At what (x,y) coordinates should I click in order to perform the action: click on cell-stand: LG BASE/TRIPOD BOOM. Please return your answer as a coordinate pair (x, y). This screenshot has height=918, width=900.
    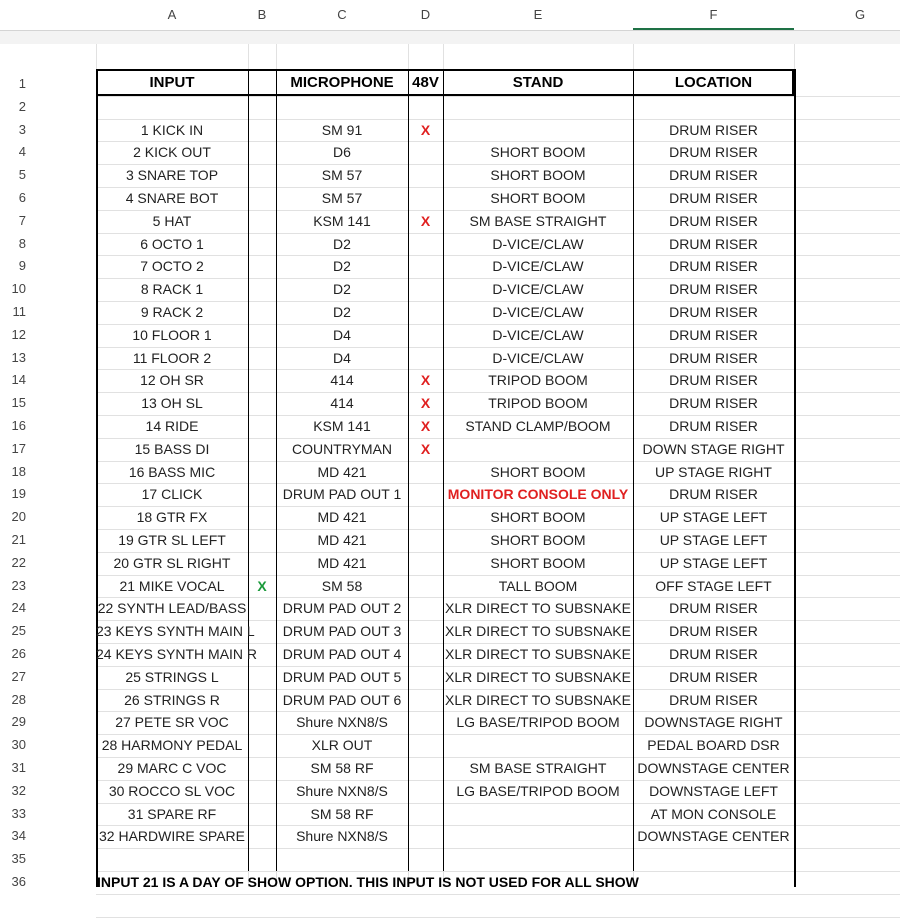
    Looking at the image, I should click on (538, 722).